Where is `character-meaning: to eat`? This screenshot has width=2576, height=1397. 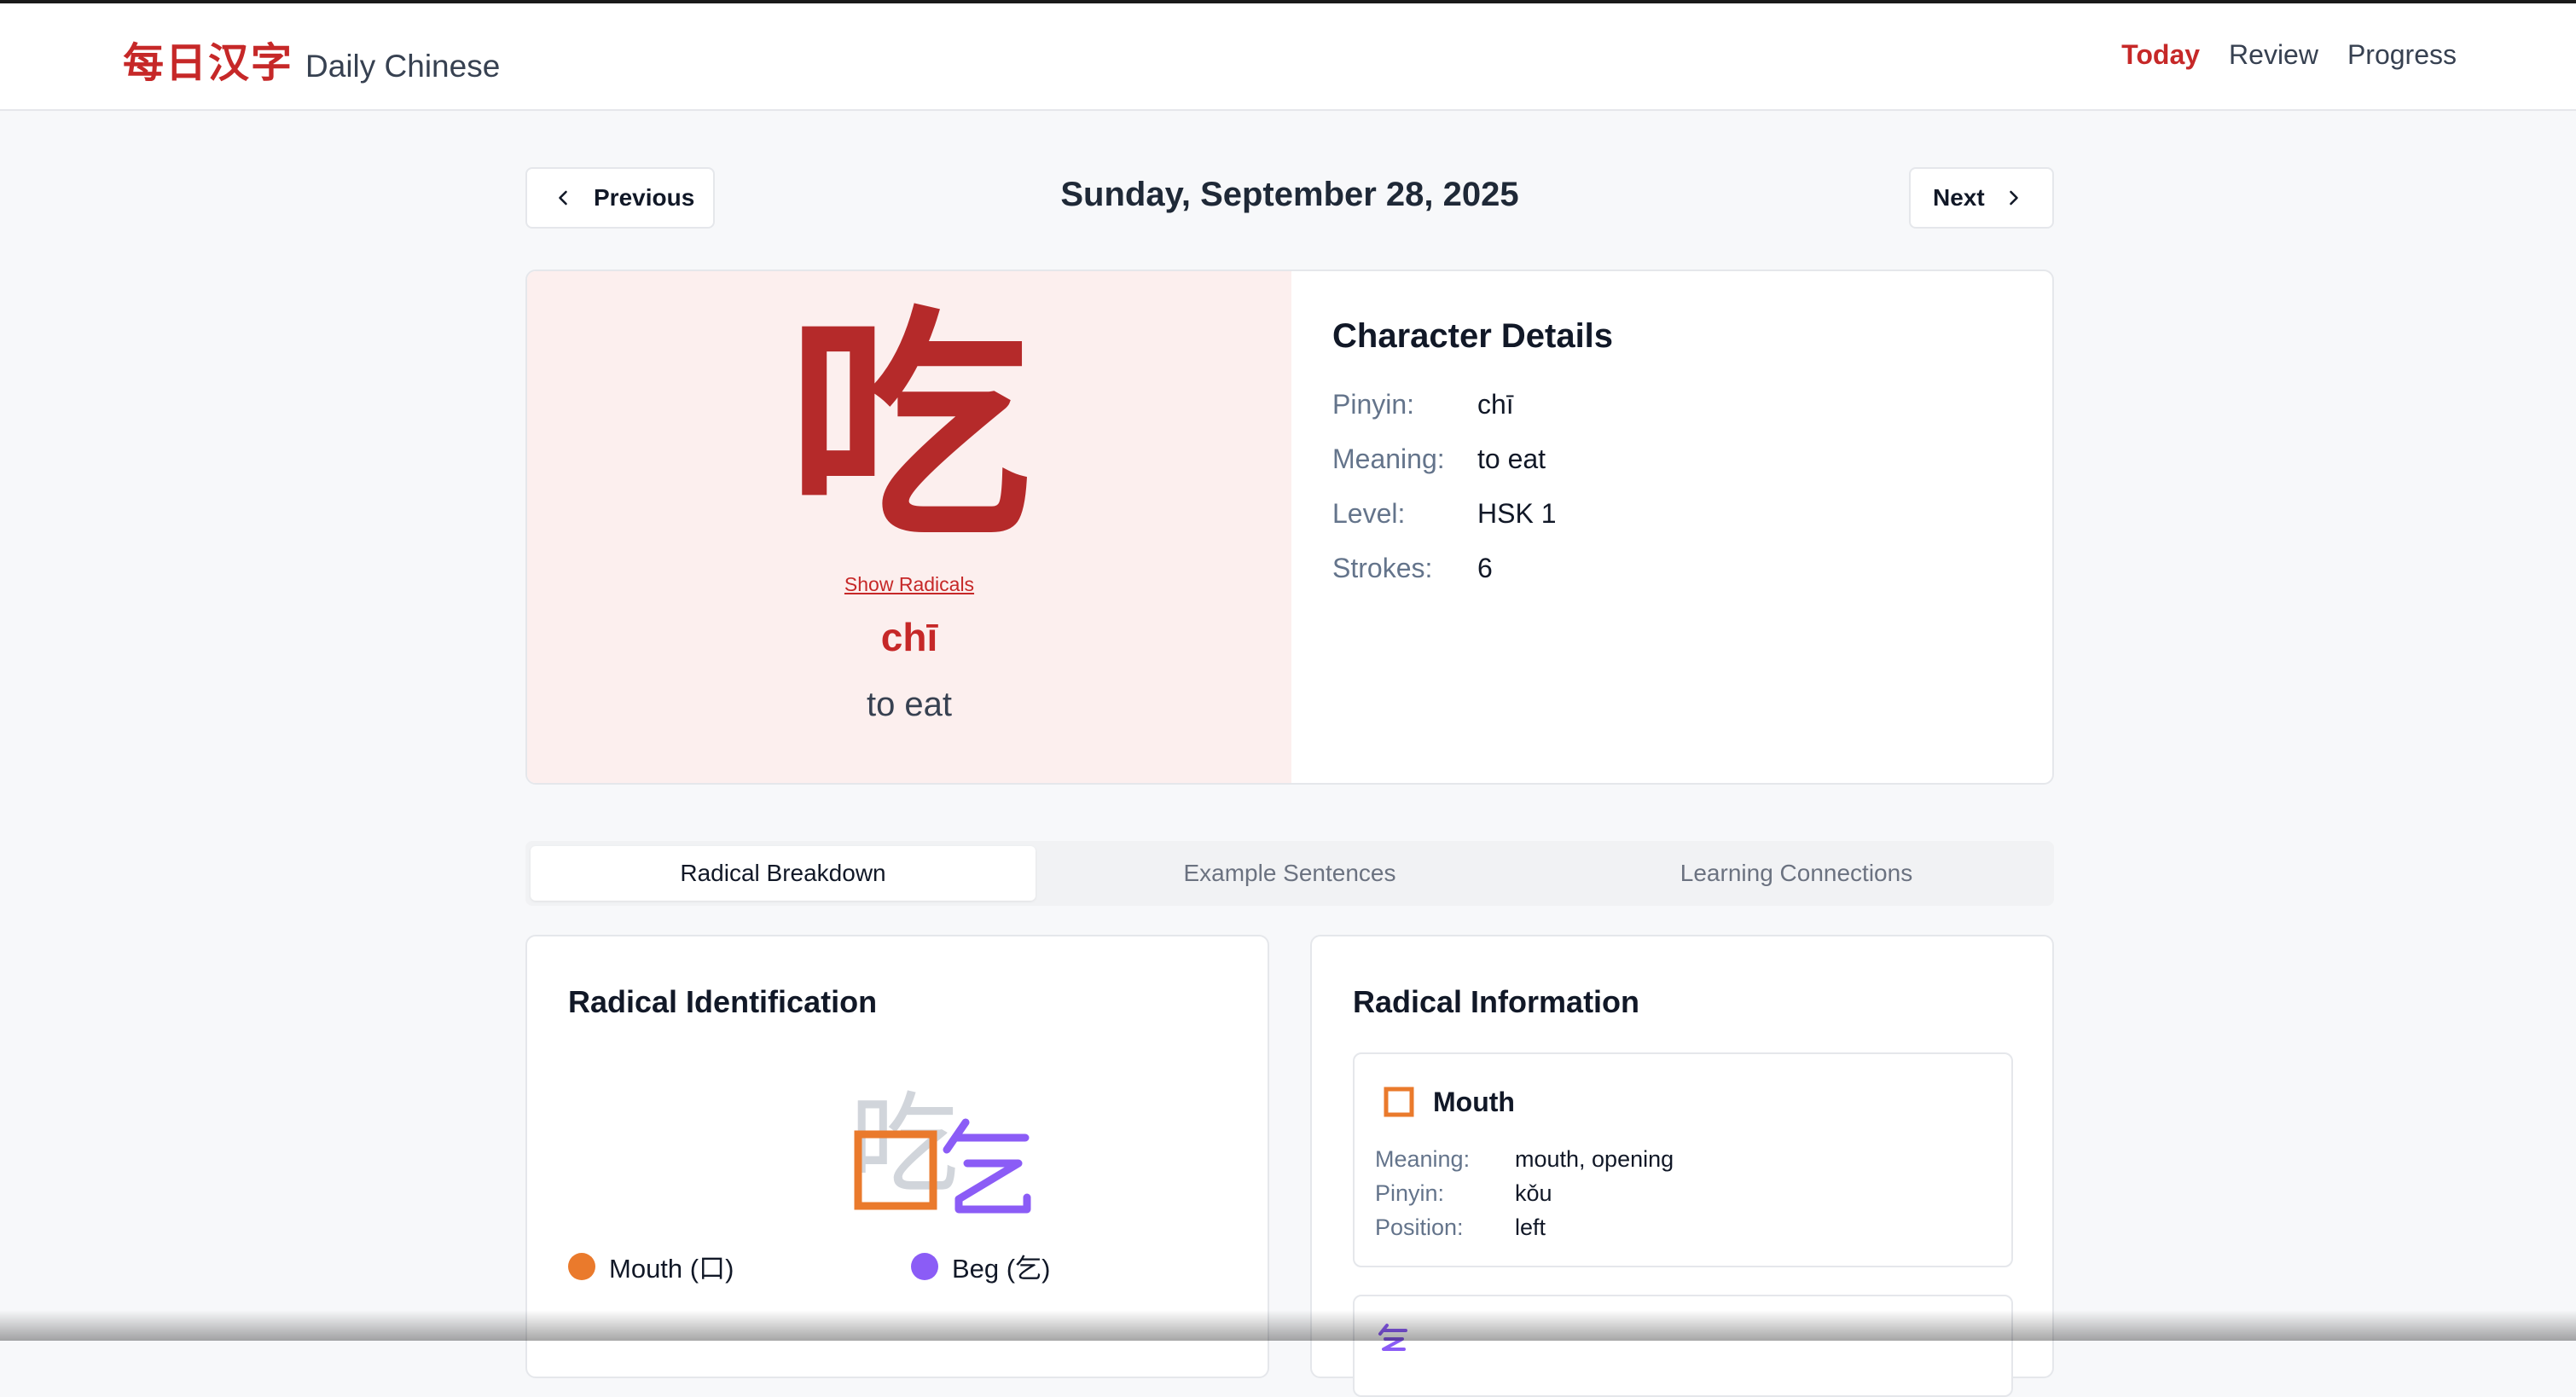
character-meaning: to eat is located at coordinates (909, 704).